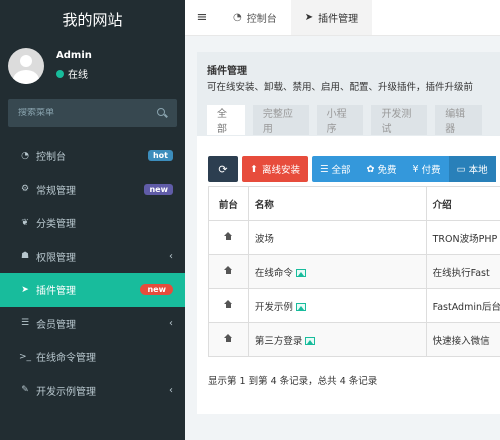  What do you see at coordinates (458, 120) in the screenshot?
I see `tab-editor: 编辑器` at bounding box center [458, 120].